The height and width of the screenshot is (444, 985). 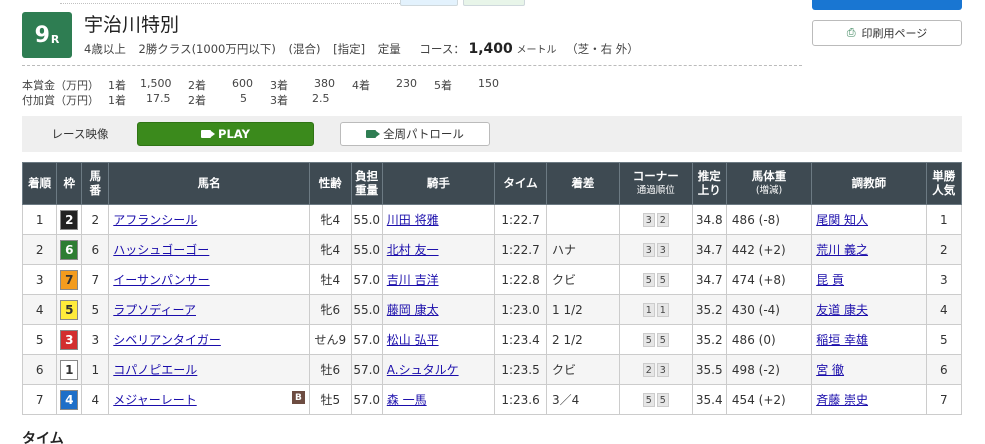 What do you see at coordinates (709, 249) in the screenshot?
I see `last3f-cell: 34.7` at bounding box center [709, 249].